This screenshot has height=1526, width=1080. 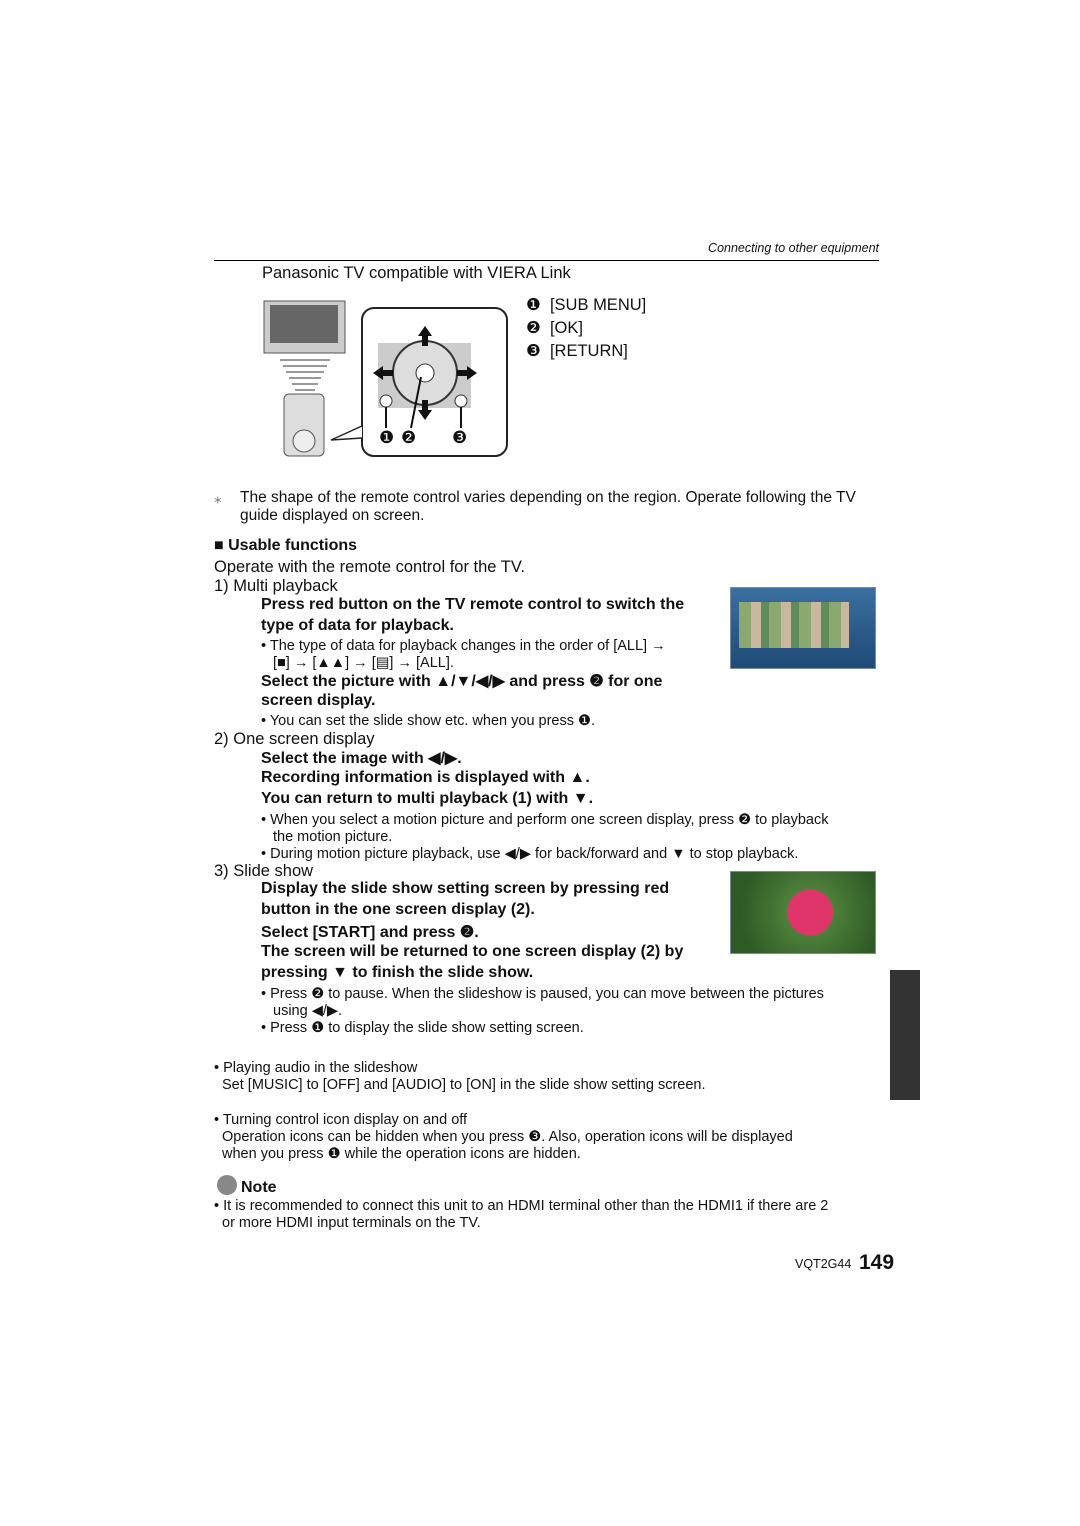 I want to click on multi-title: 1) Multi playback, so click(x=276, y=586).